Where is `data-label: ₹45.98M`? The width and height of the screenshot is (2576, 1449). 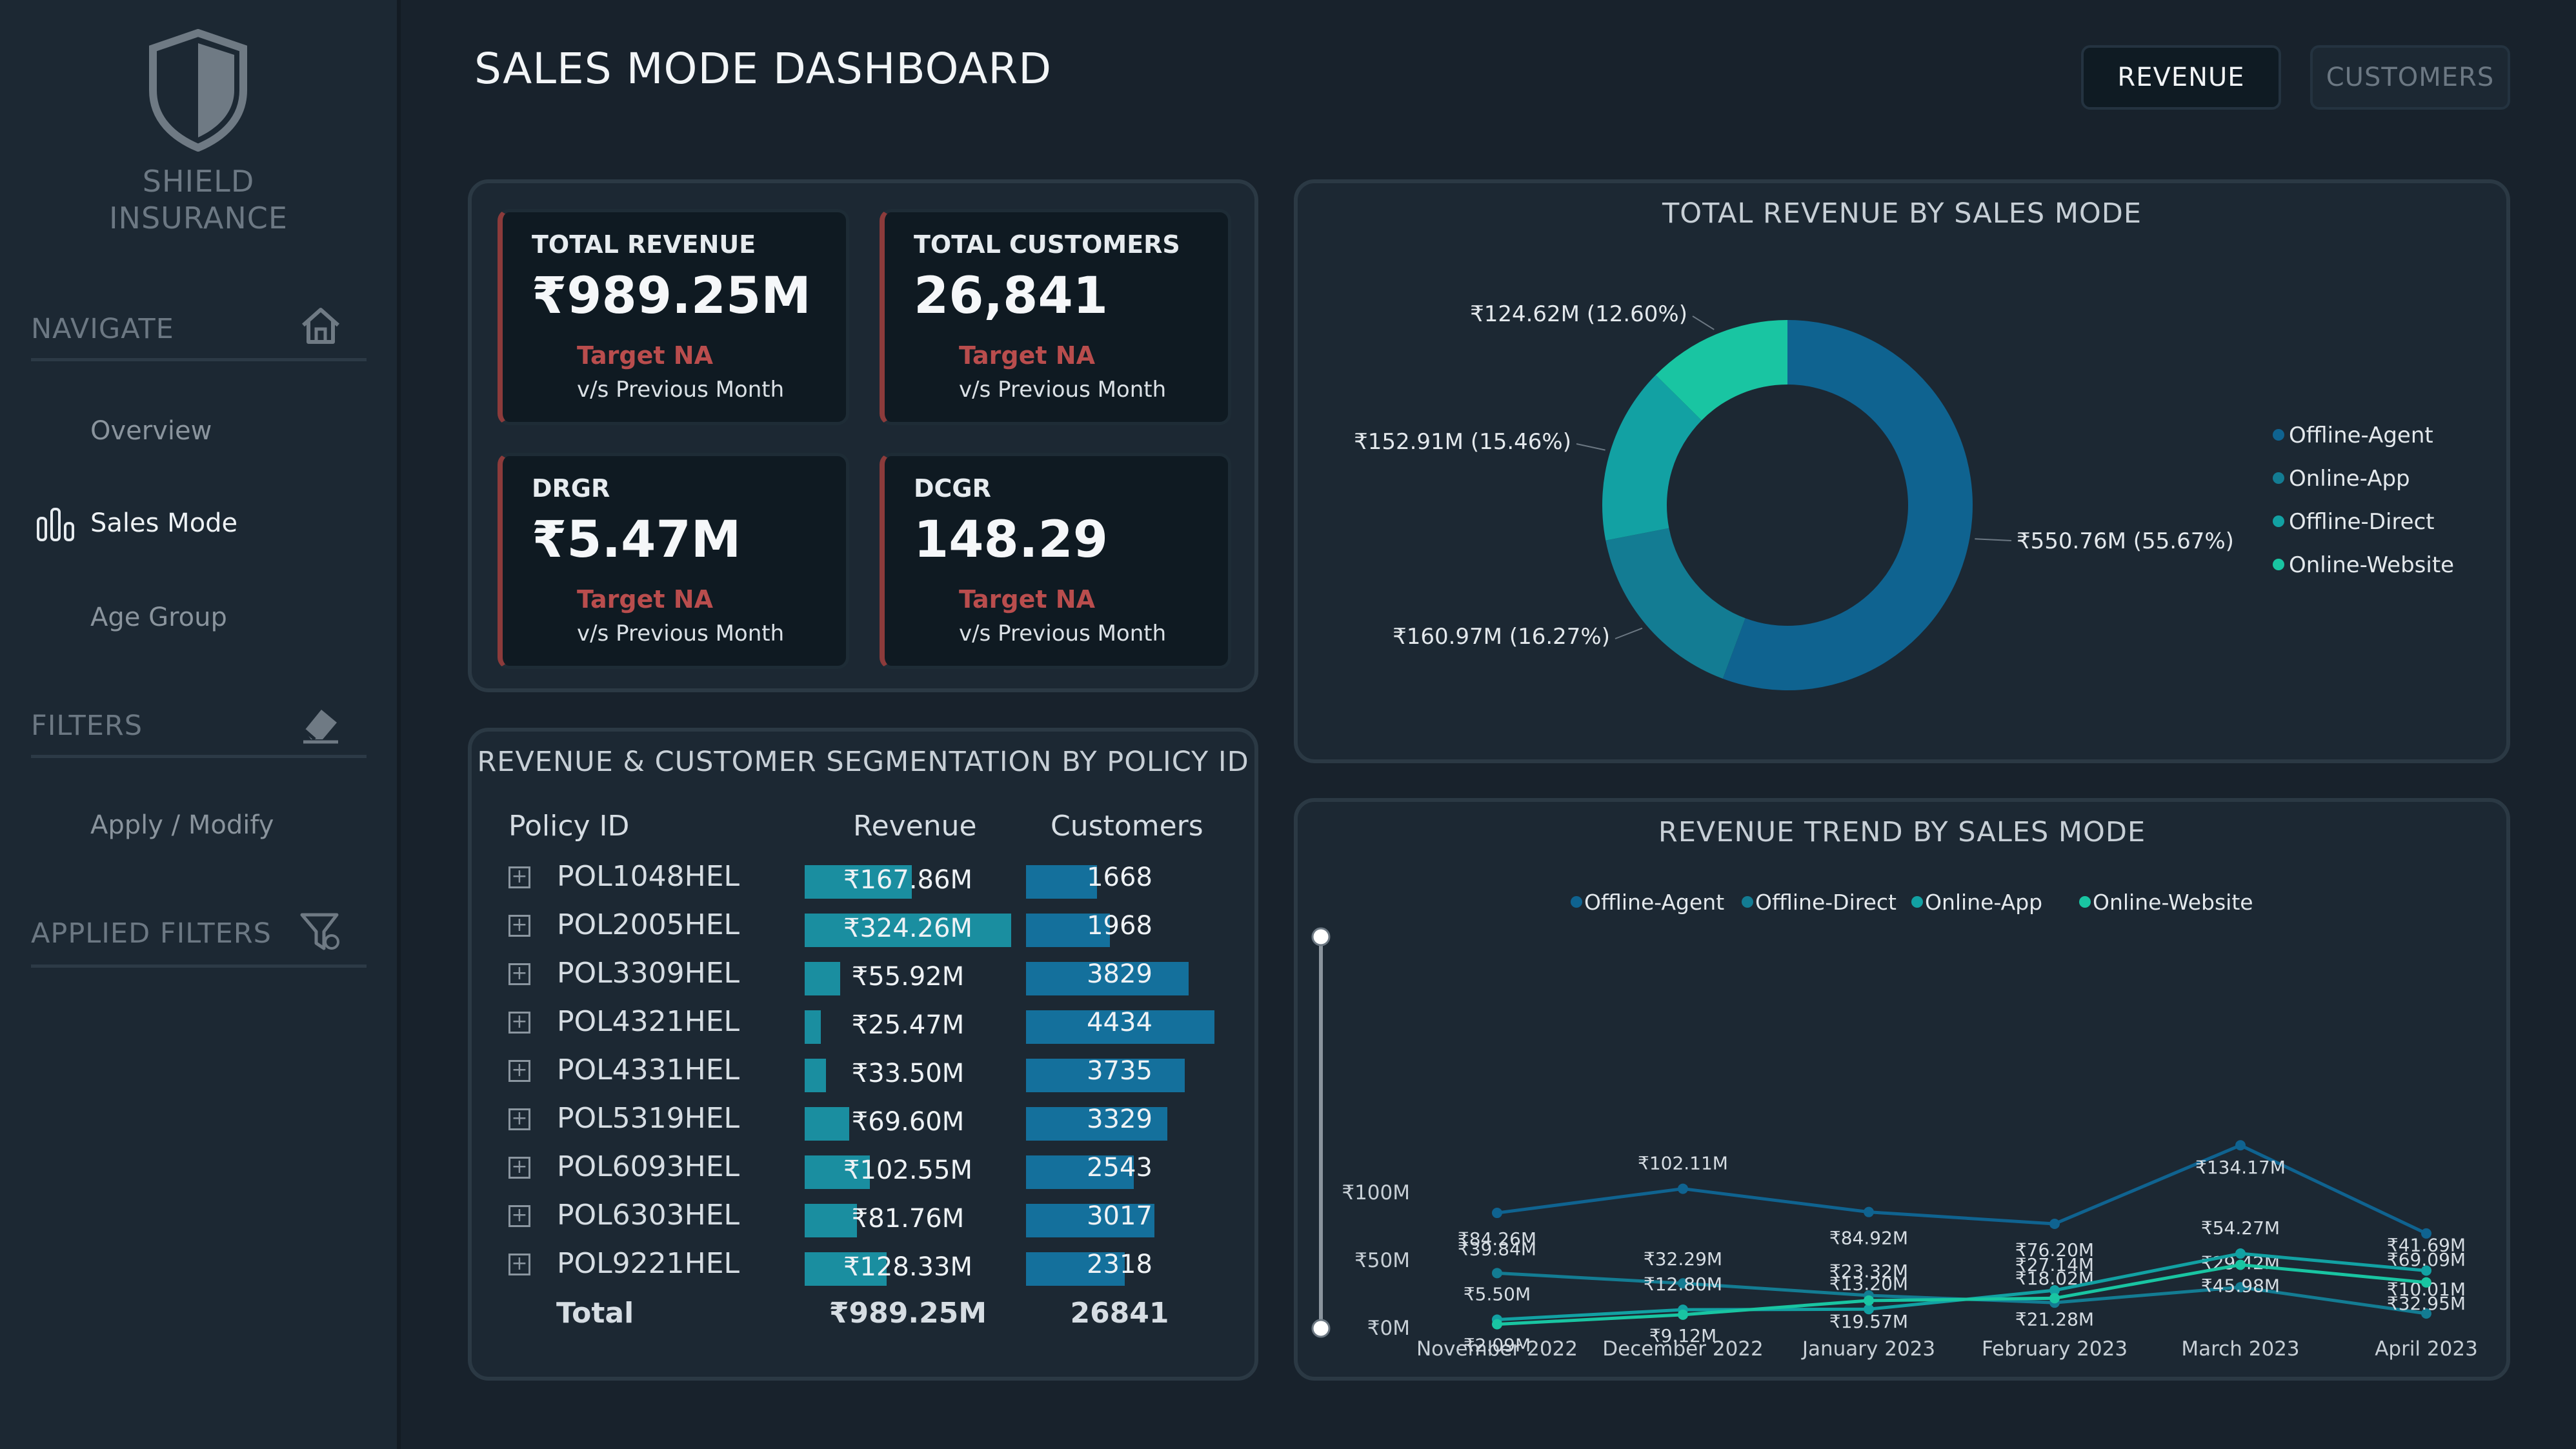 data-label: ₹45.98M is located at coordinates (2240, 1286).